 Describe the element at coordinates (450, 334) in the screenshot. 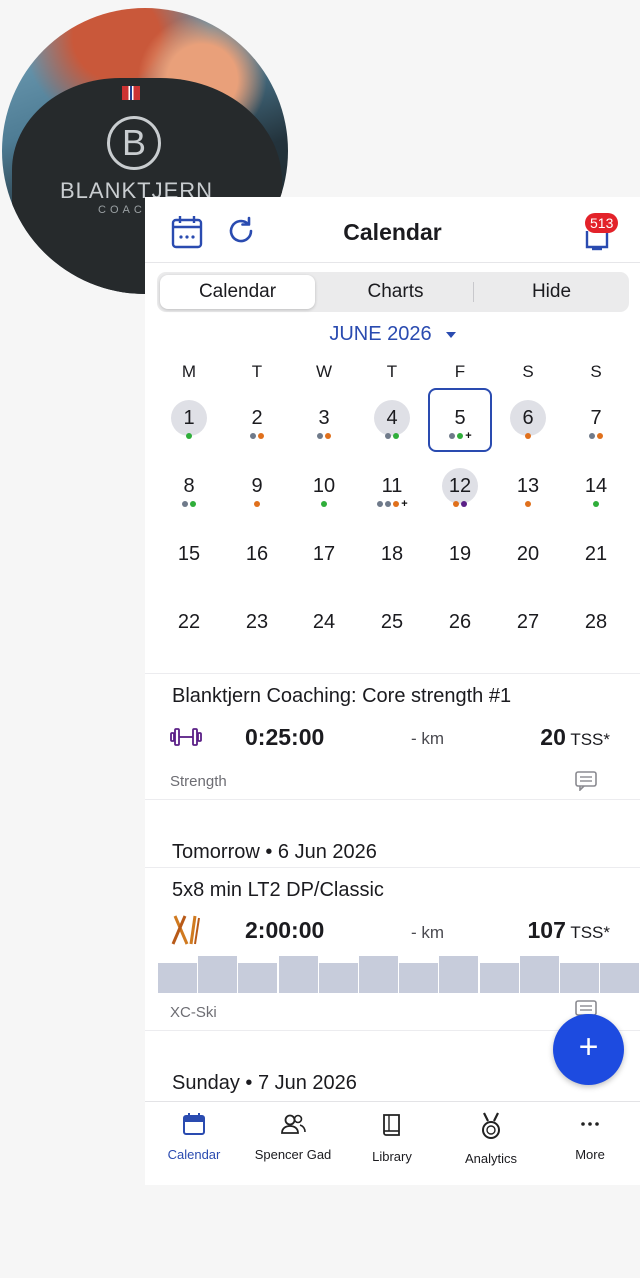

I see `chevron-down-icon` at that location.